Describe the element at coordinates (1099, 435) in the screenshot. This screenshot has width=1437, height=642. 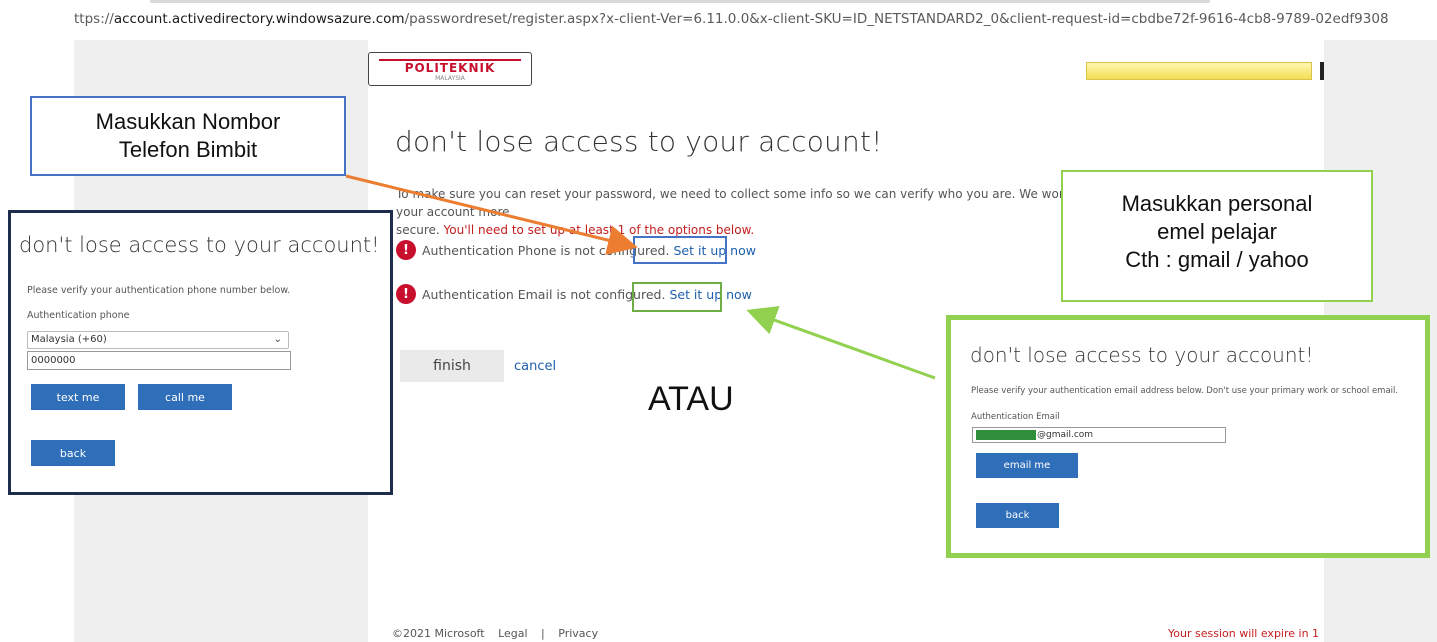
I see `email-input: @gmail.com` at that location.